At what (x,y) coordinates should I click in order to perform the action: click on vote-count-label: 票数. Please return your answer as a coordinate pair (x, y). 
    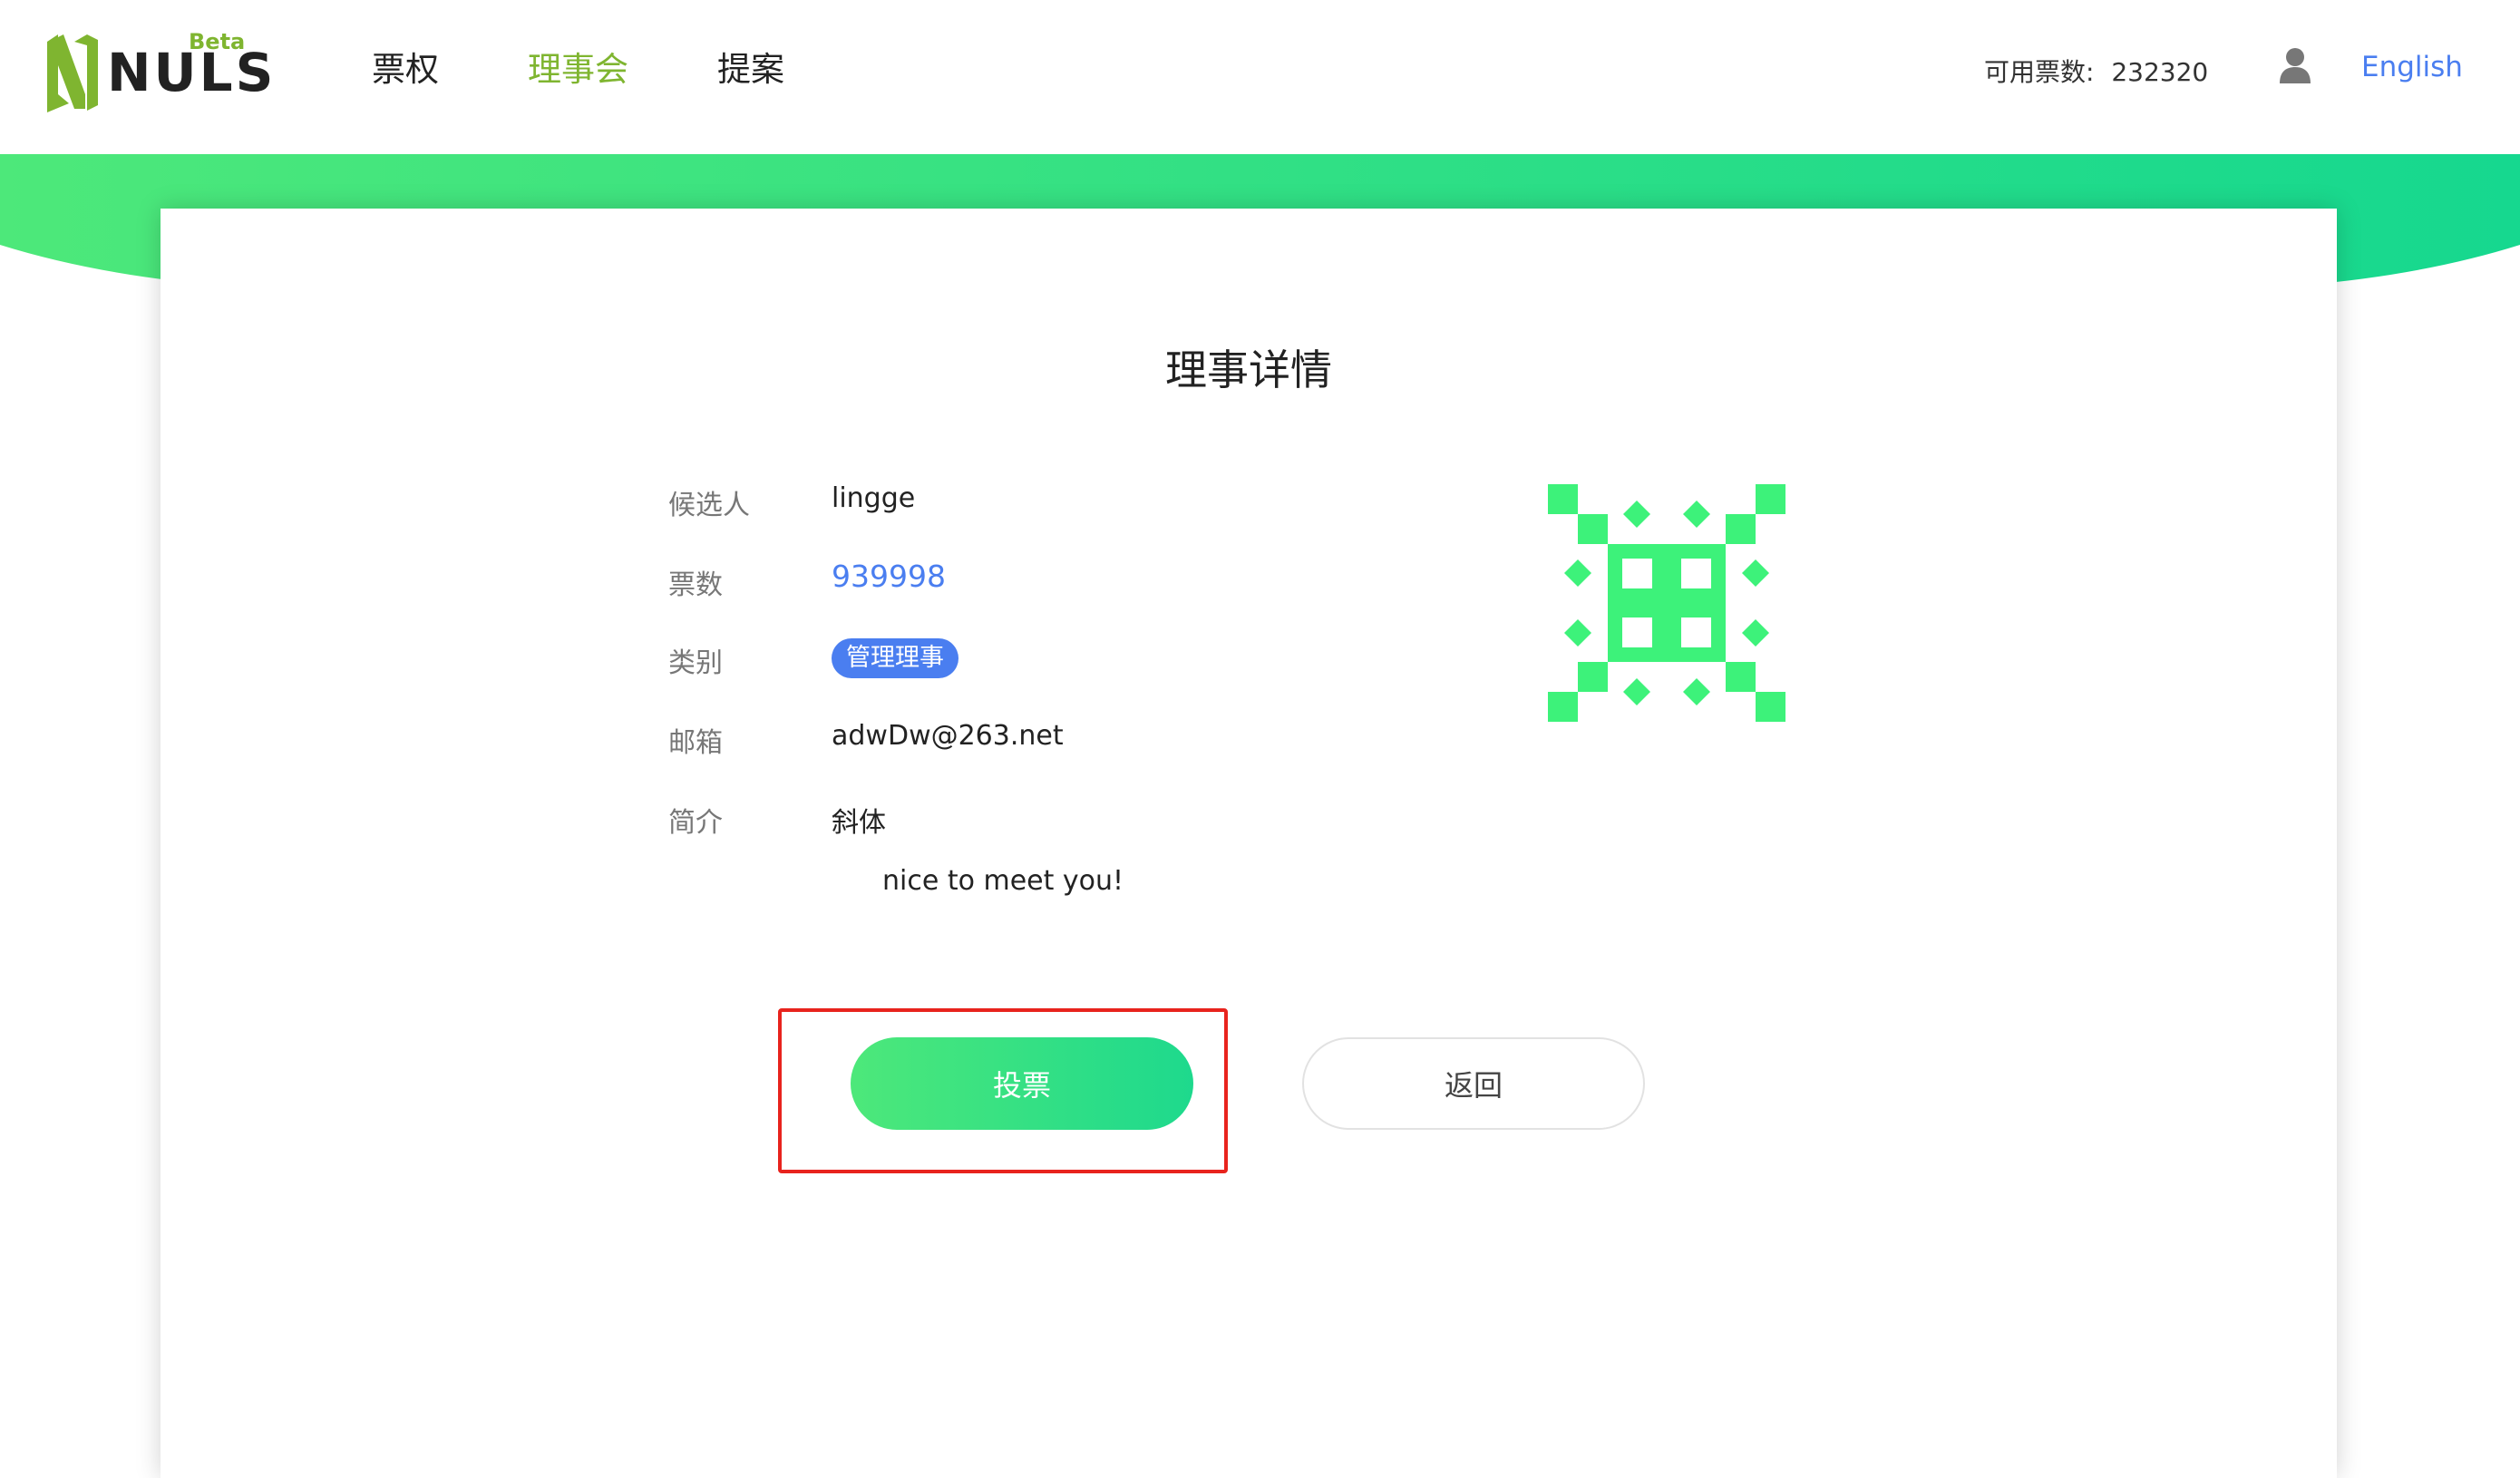
    Looking at the image, I should click on (695, 585).